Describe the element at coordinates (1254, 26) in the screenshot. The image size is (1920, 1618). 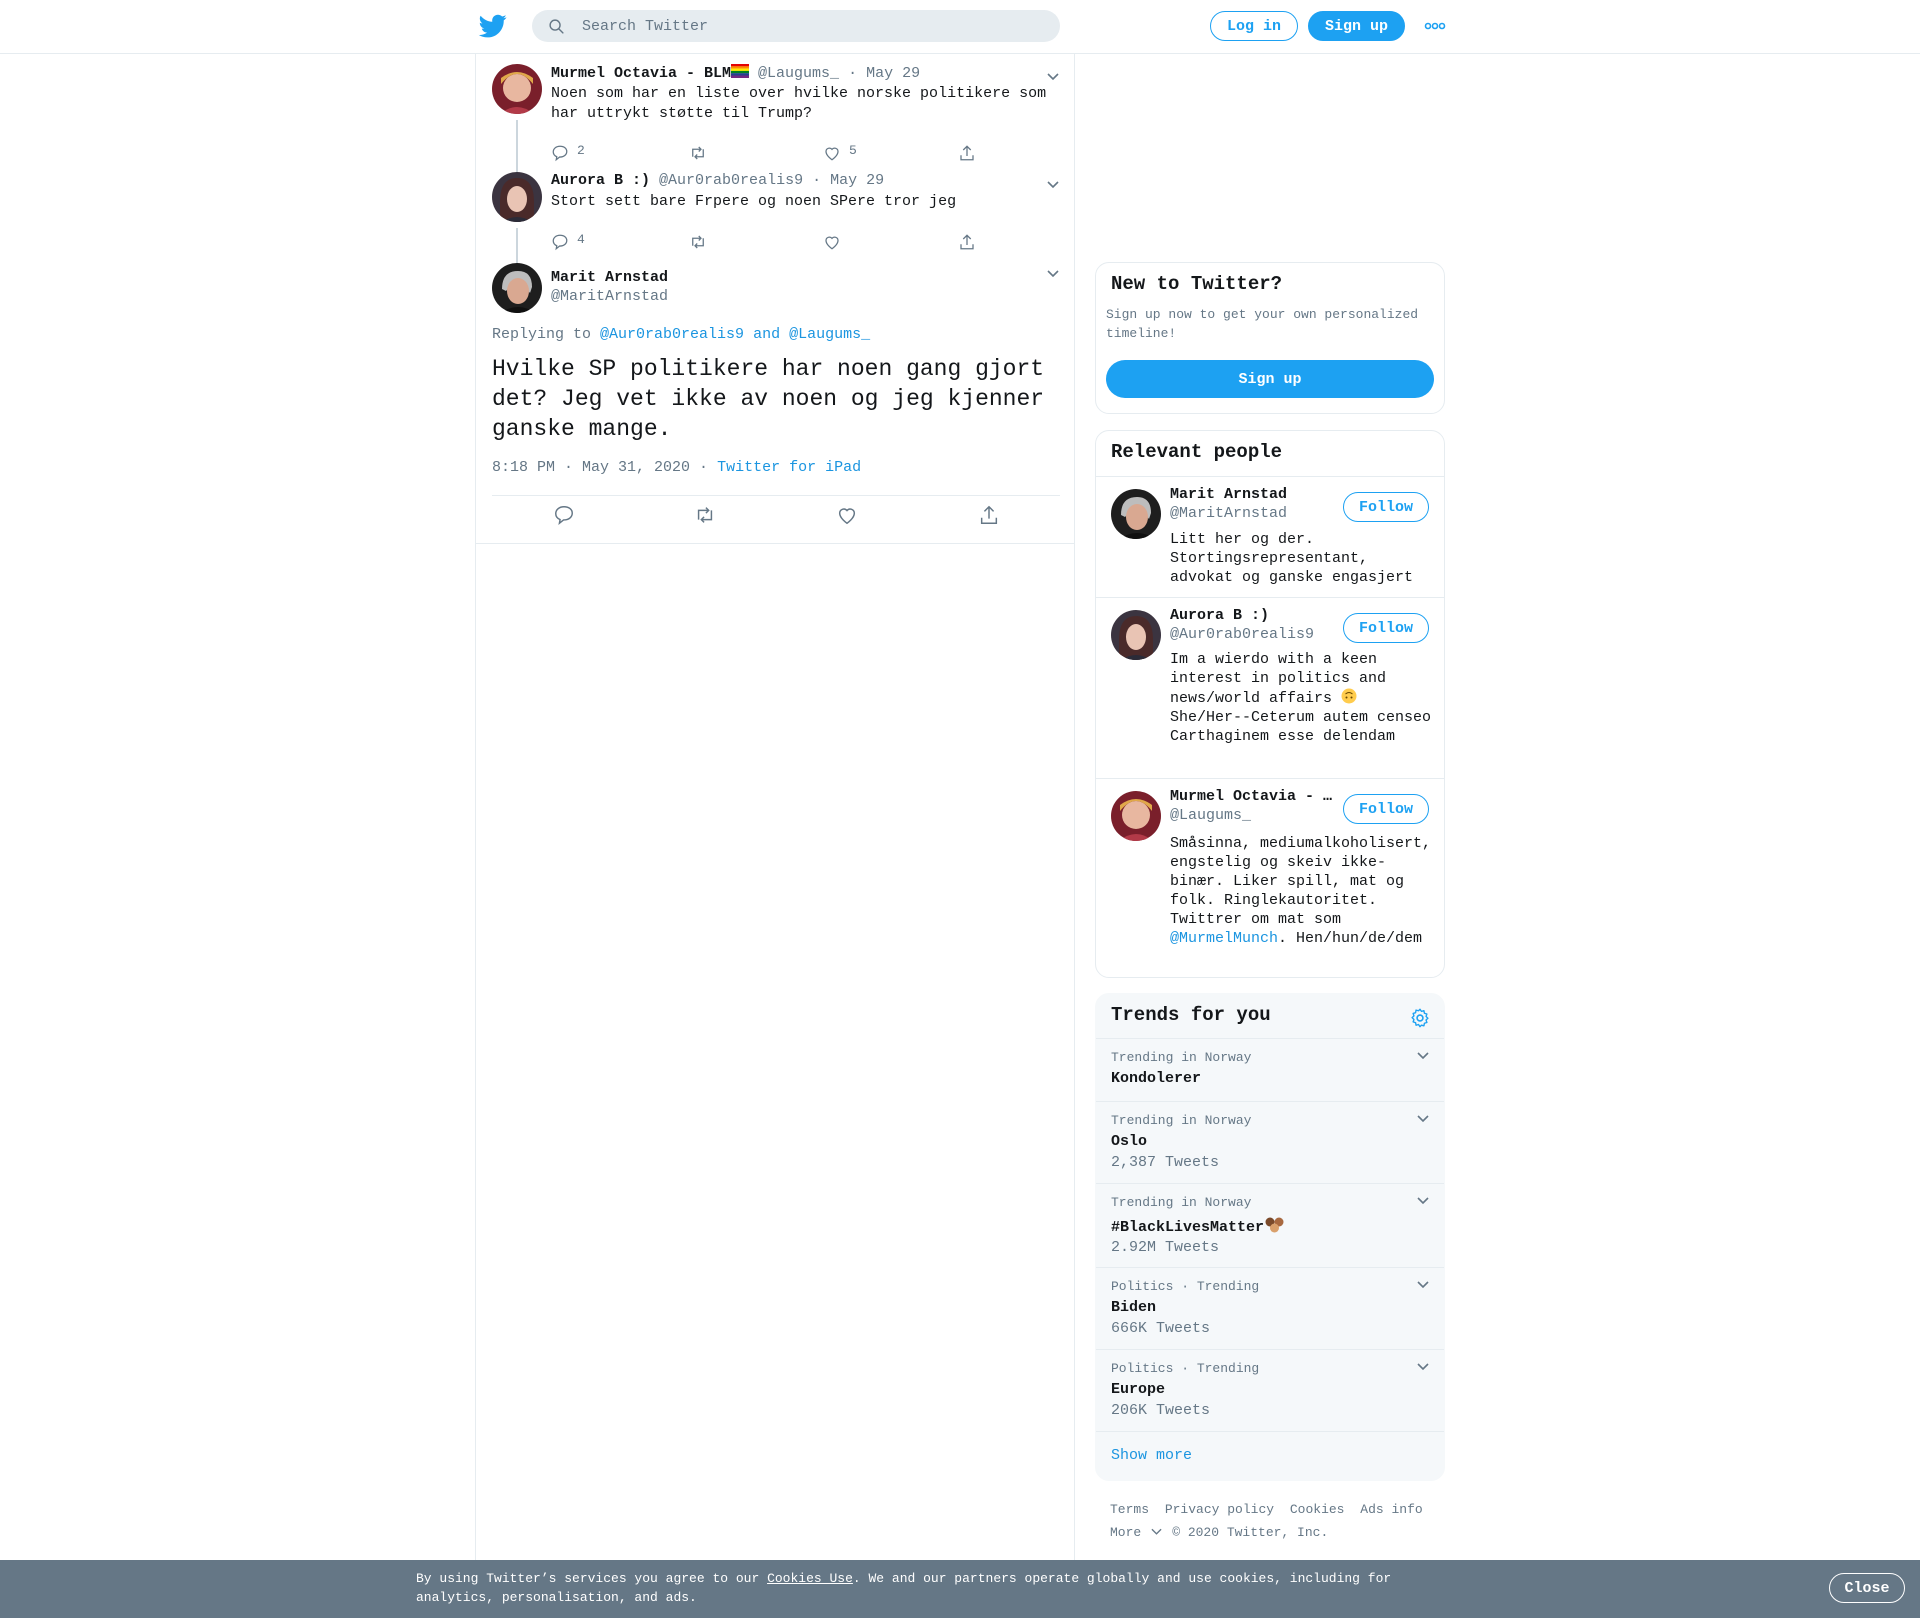
I see `login-button: Log in` at that location.